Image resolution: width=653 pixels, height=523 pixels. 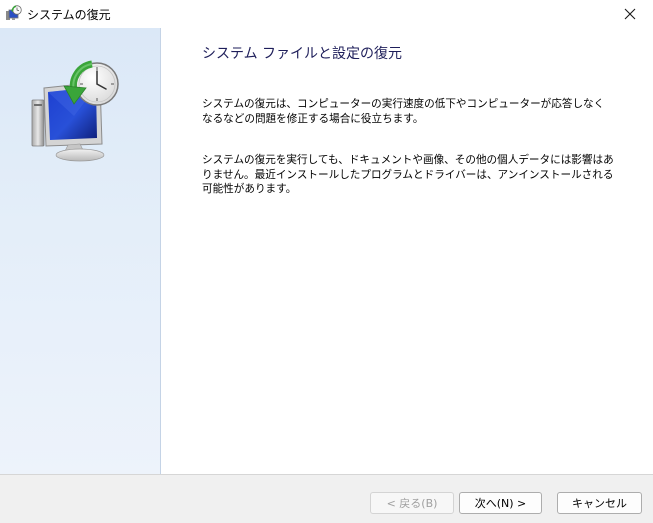 I want to click on page-title: システム ファイルと設定の復元, so click(x=302, y=54).